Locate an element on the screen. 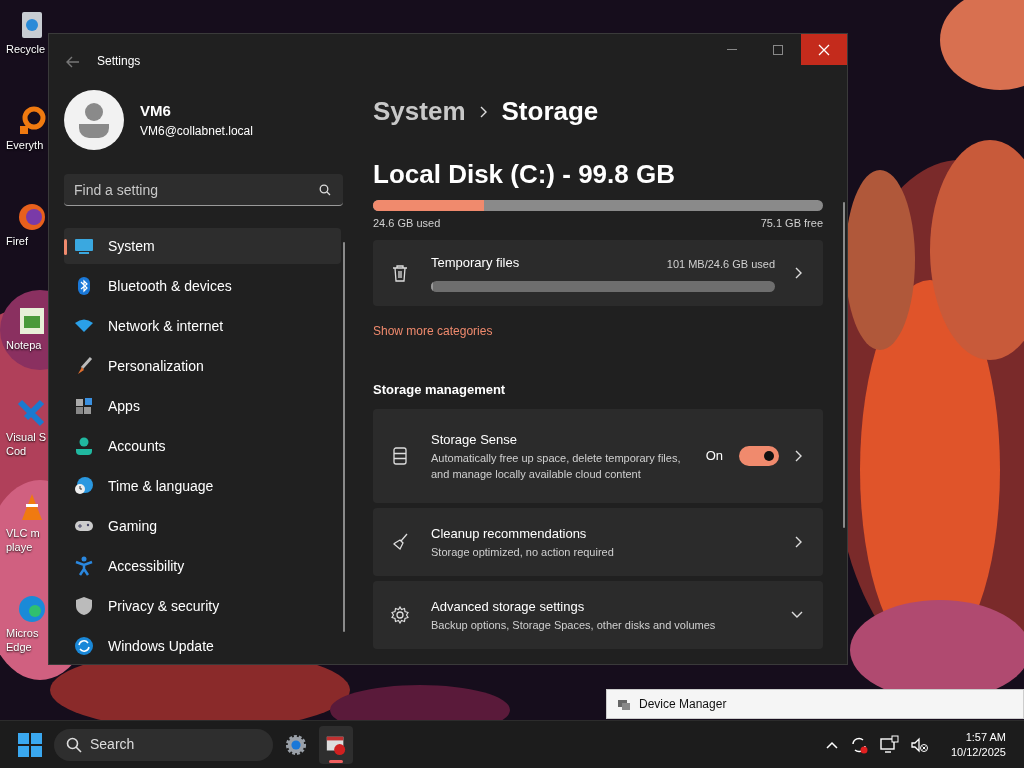  toggle-state-label: On is located at coordinates (714, 456).